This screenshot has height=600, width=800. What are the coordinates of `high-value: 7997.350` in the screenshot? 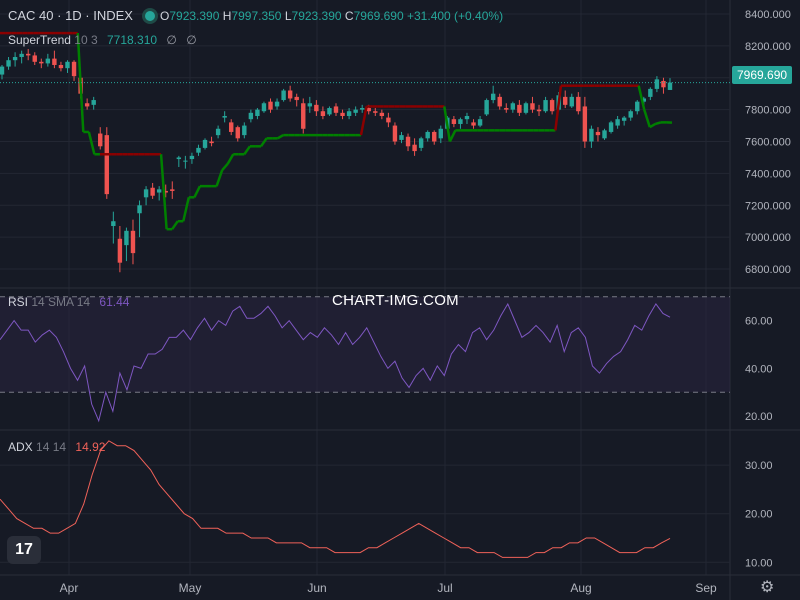 It's located at (256, 16).